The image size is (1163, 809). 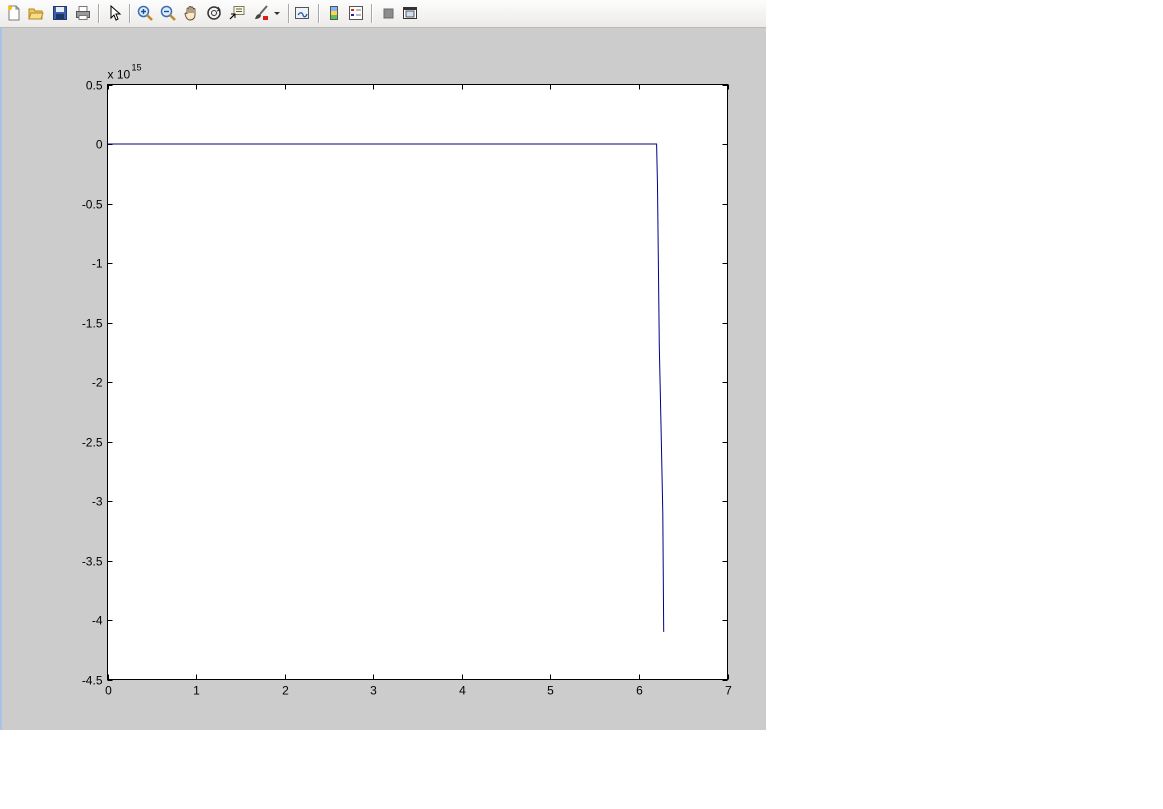 I want to click on x-tick-label: 5, so click(x=550, y=691).